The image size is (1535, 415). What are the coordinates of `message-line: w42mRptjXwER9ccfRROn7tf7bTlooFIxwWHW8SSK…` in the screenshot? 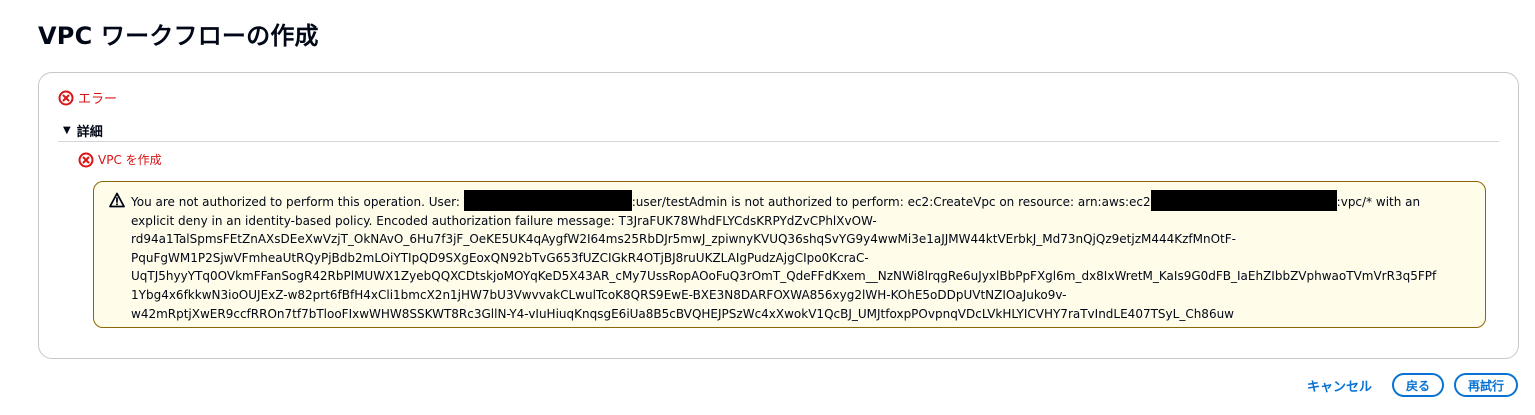 It's located at (682, 313).